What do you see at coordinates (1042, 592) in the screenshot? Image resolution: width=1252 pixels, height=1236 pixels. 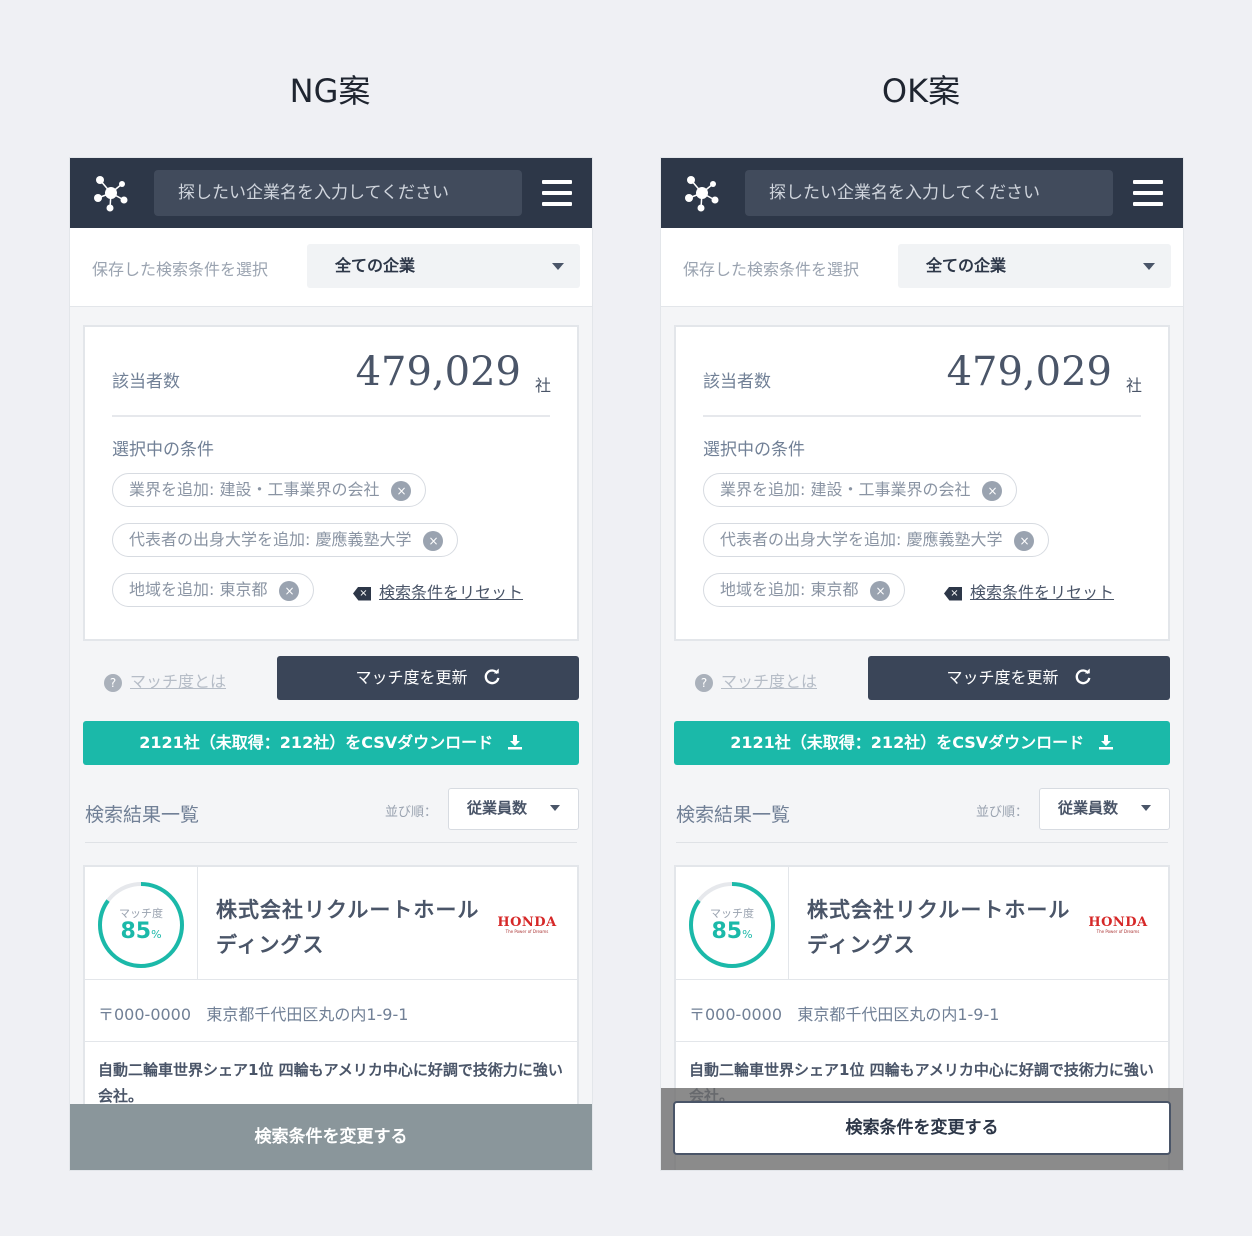 I see `reset-conditions-label: 検索条件をリセット` at bounding box center [1042, 592].